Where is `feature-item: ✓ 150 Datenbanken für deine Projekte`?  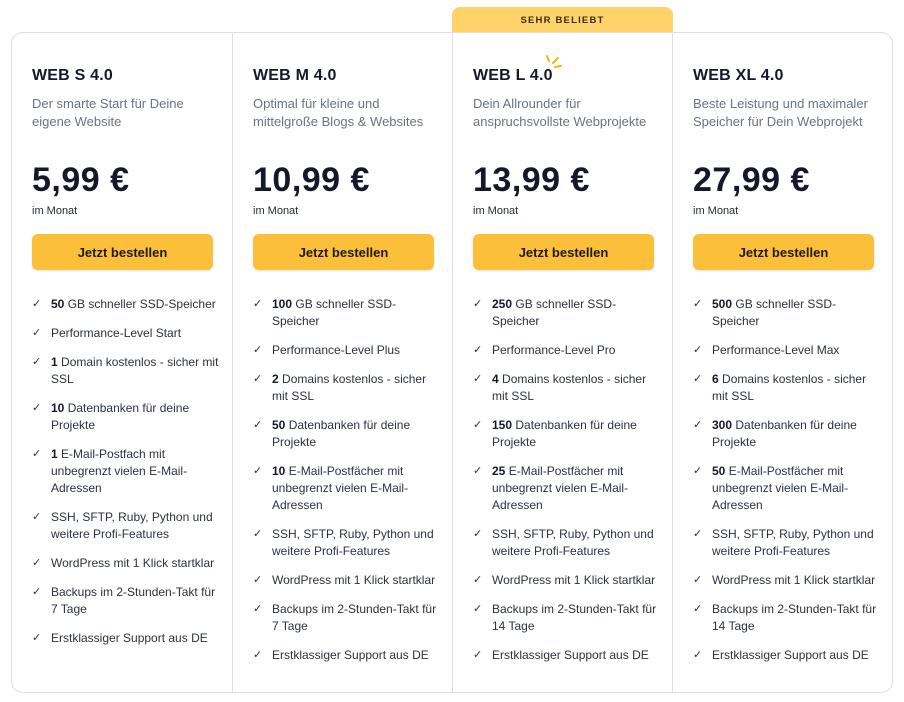
feature-item: ✓ 150 Datenbanken für deine Projekte is located at coordinates (568, 434).